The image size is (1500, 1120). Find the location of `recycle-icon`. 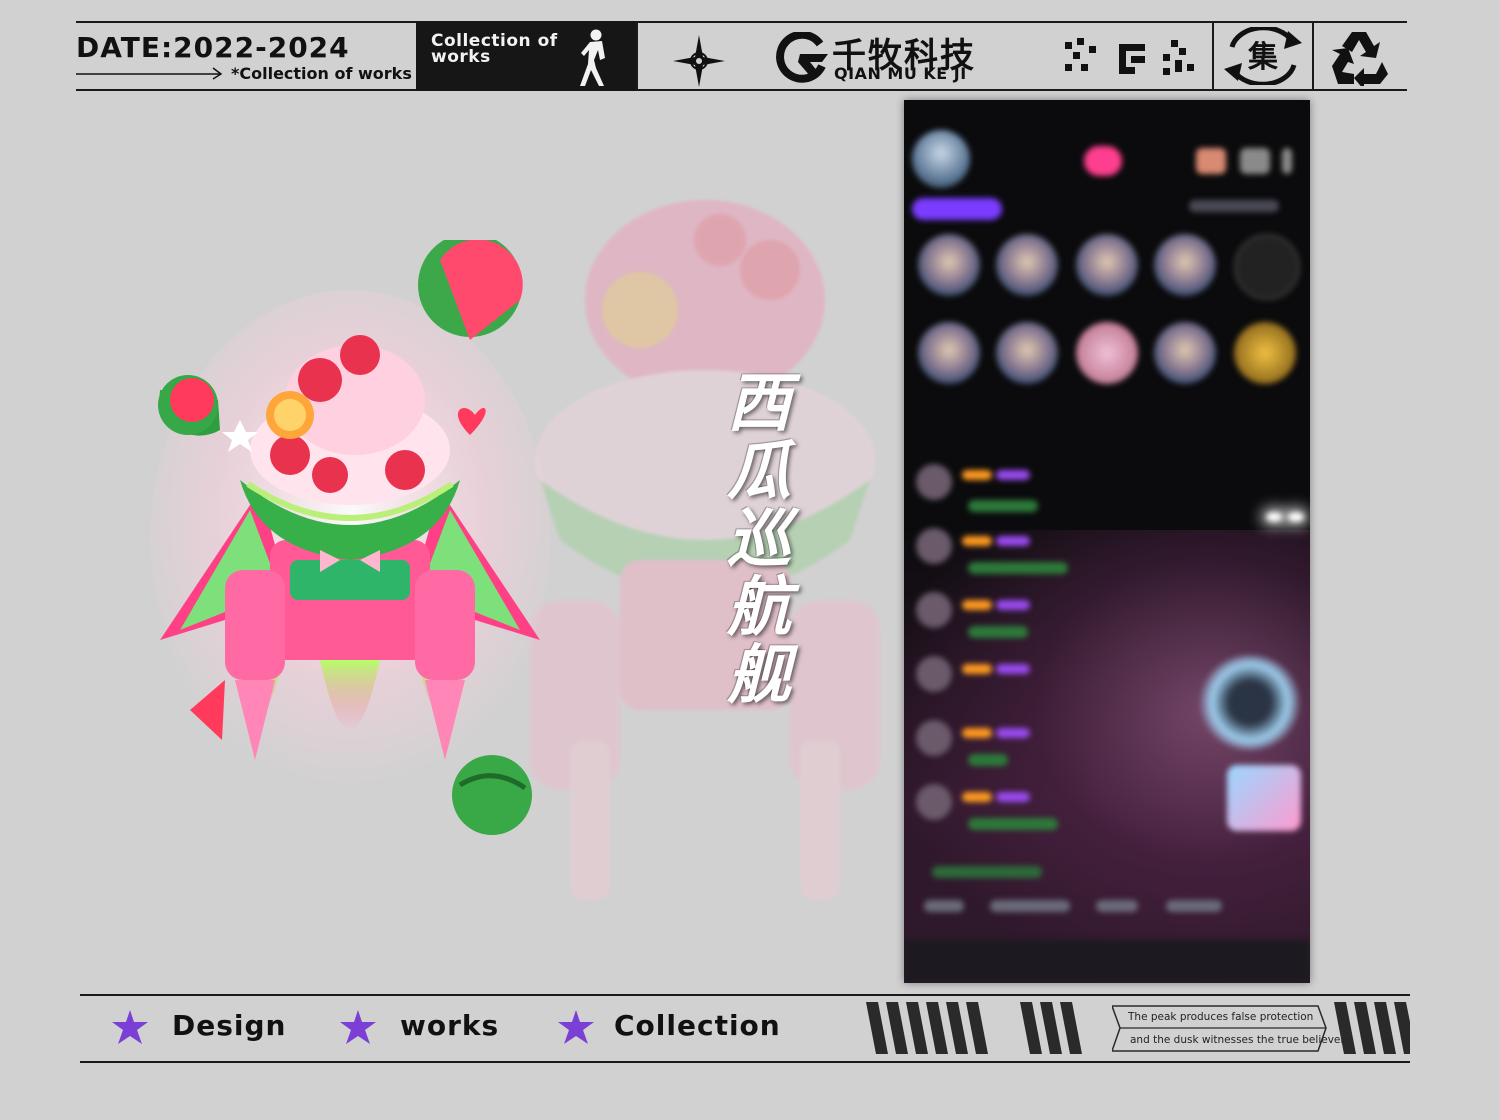

recycle-icon is located at coordinates (1360, 59).